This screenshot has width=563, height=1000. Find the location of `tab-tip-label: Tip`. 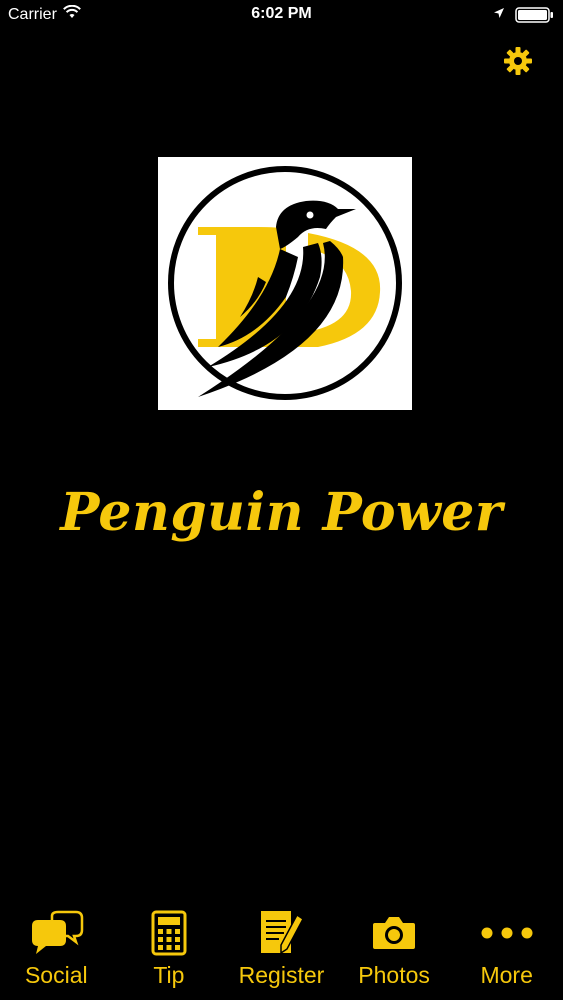

tab-tip-label: Tip is located at coordinates (169, 975).